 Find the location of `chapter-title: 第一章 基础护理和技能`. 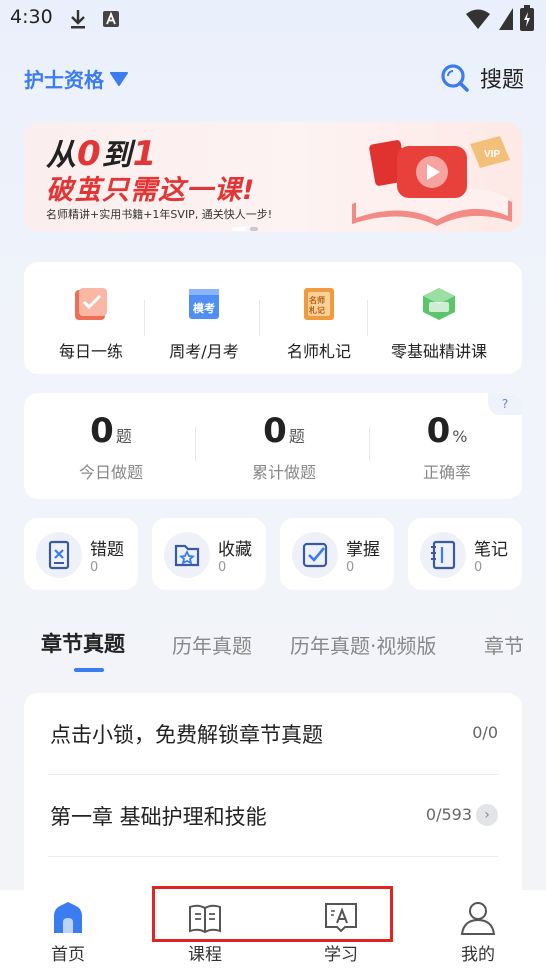

chapter-title: 第一章 基础护理和技能 is located at coordinates (158, 817).